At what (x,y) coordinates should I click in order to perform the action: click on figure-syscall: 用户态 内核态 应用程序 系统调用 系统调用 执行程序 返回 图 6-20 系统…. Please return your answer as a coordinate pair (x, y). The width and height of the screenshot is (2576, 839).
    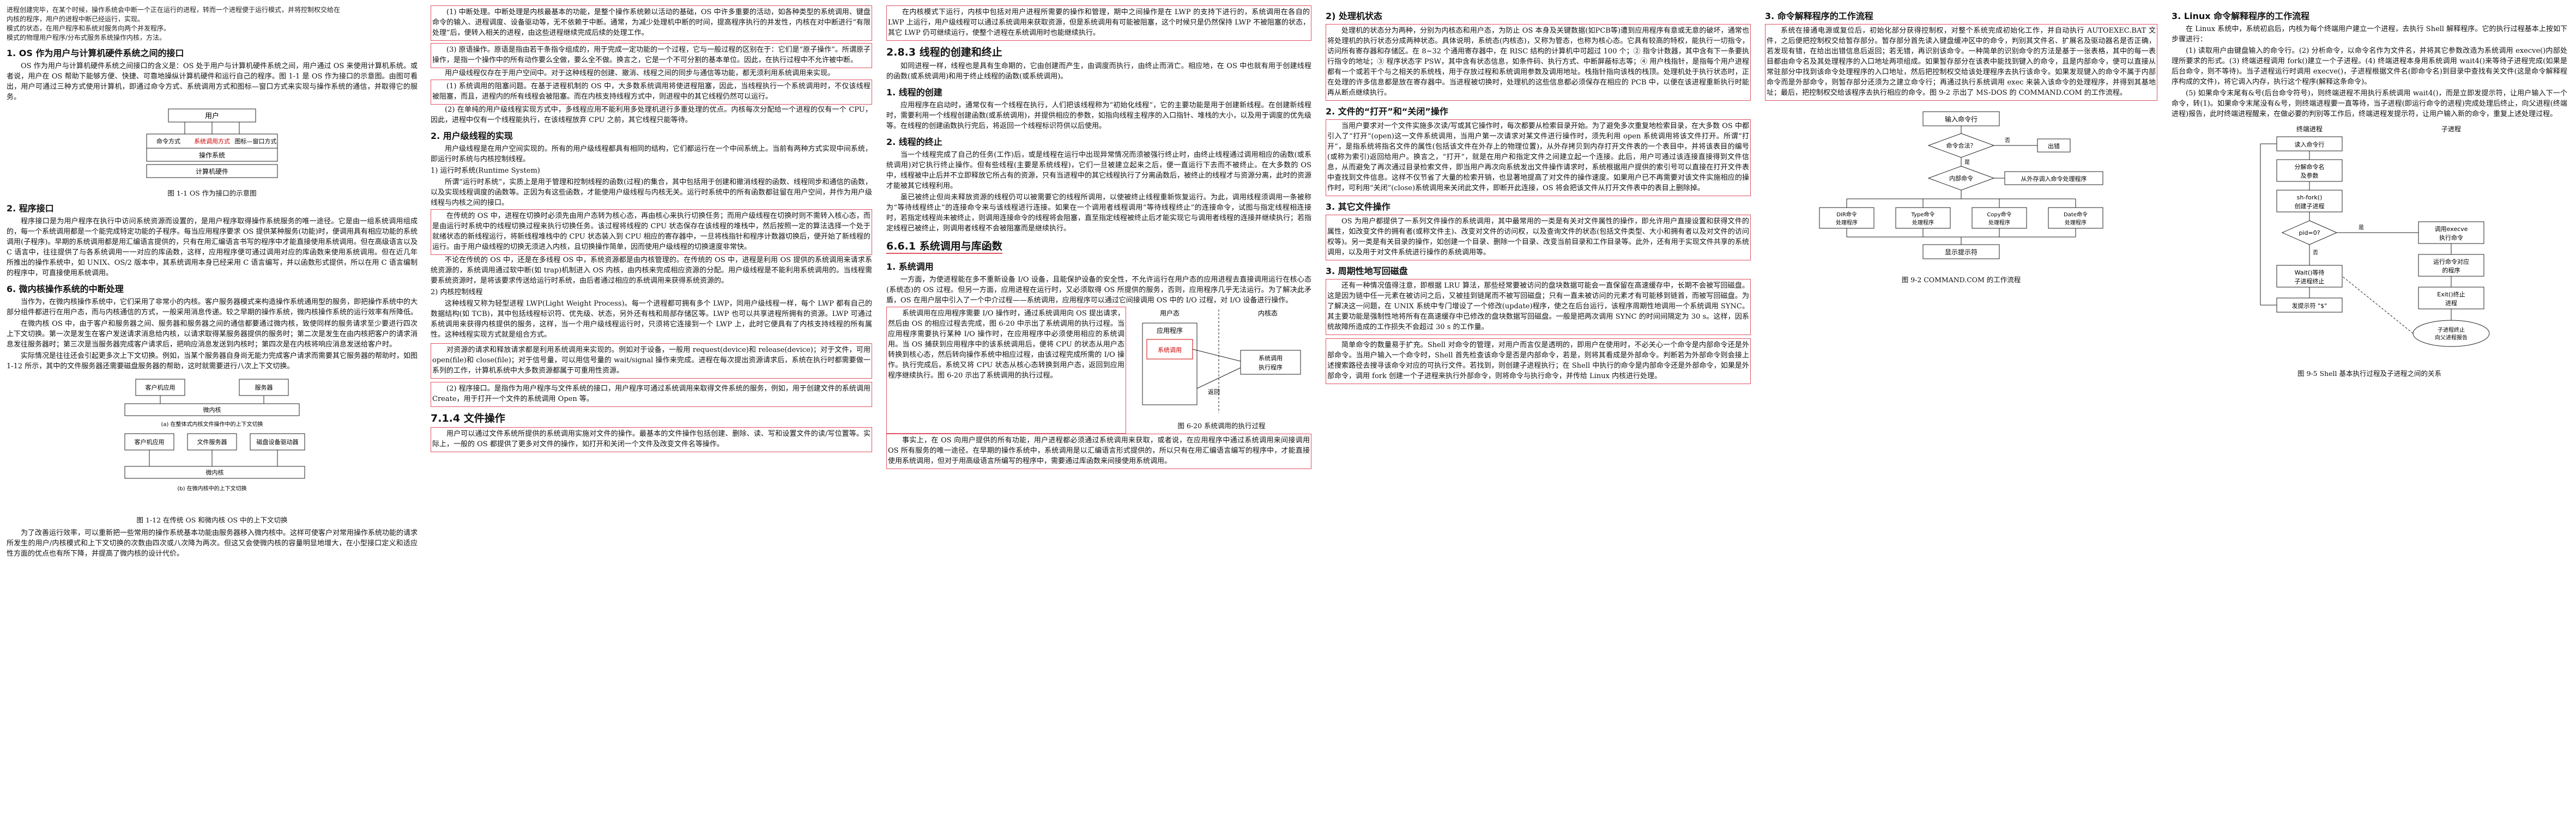
    Looking at the image, I should click on (1221, 370).